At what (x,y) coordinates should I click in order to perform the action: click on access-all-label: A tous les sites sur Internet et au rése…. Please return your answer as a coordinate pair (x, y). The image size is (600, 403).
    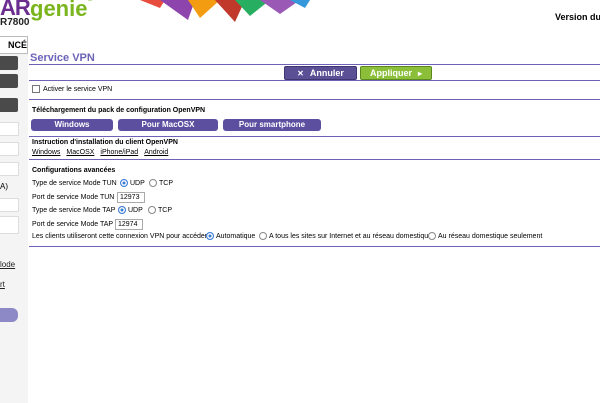
    Looking at the image, I should click on (351, 236).